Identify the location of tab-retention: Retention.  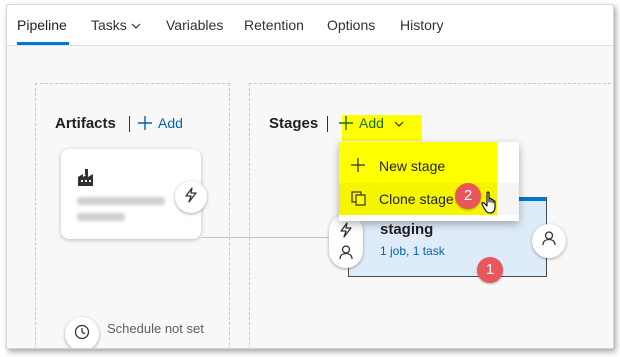
(274, 25).